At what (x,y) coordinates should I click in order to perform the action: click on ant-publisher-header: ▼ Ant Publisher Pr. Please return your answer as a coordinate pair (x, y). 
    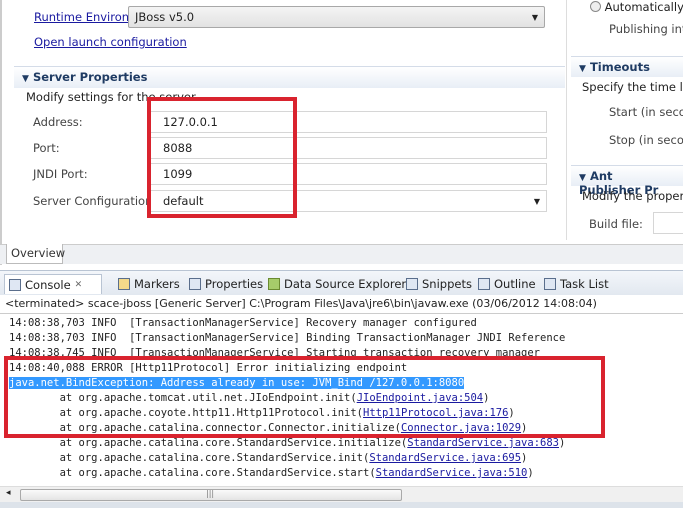
    Looking at the image, I should click on (627, 181).